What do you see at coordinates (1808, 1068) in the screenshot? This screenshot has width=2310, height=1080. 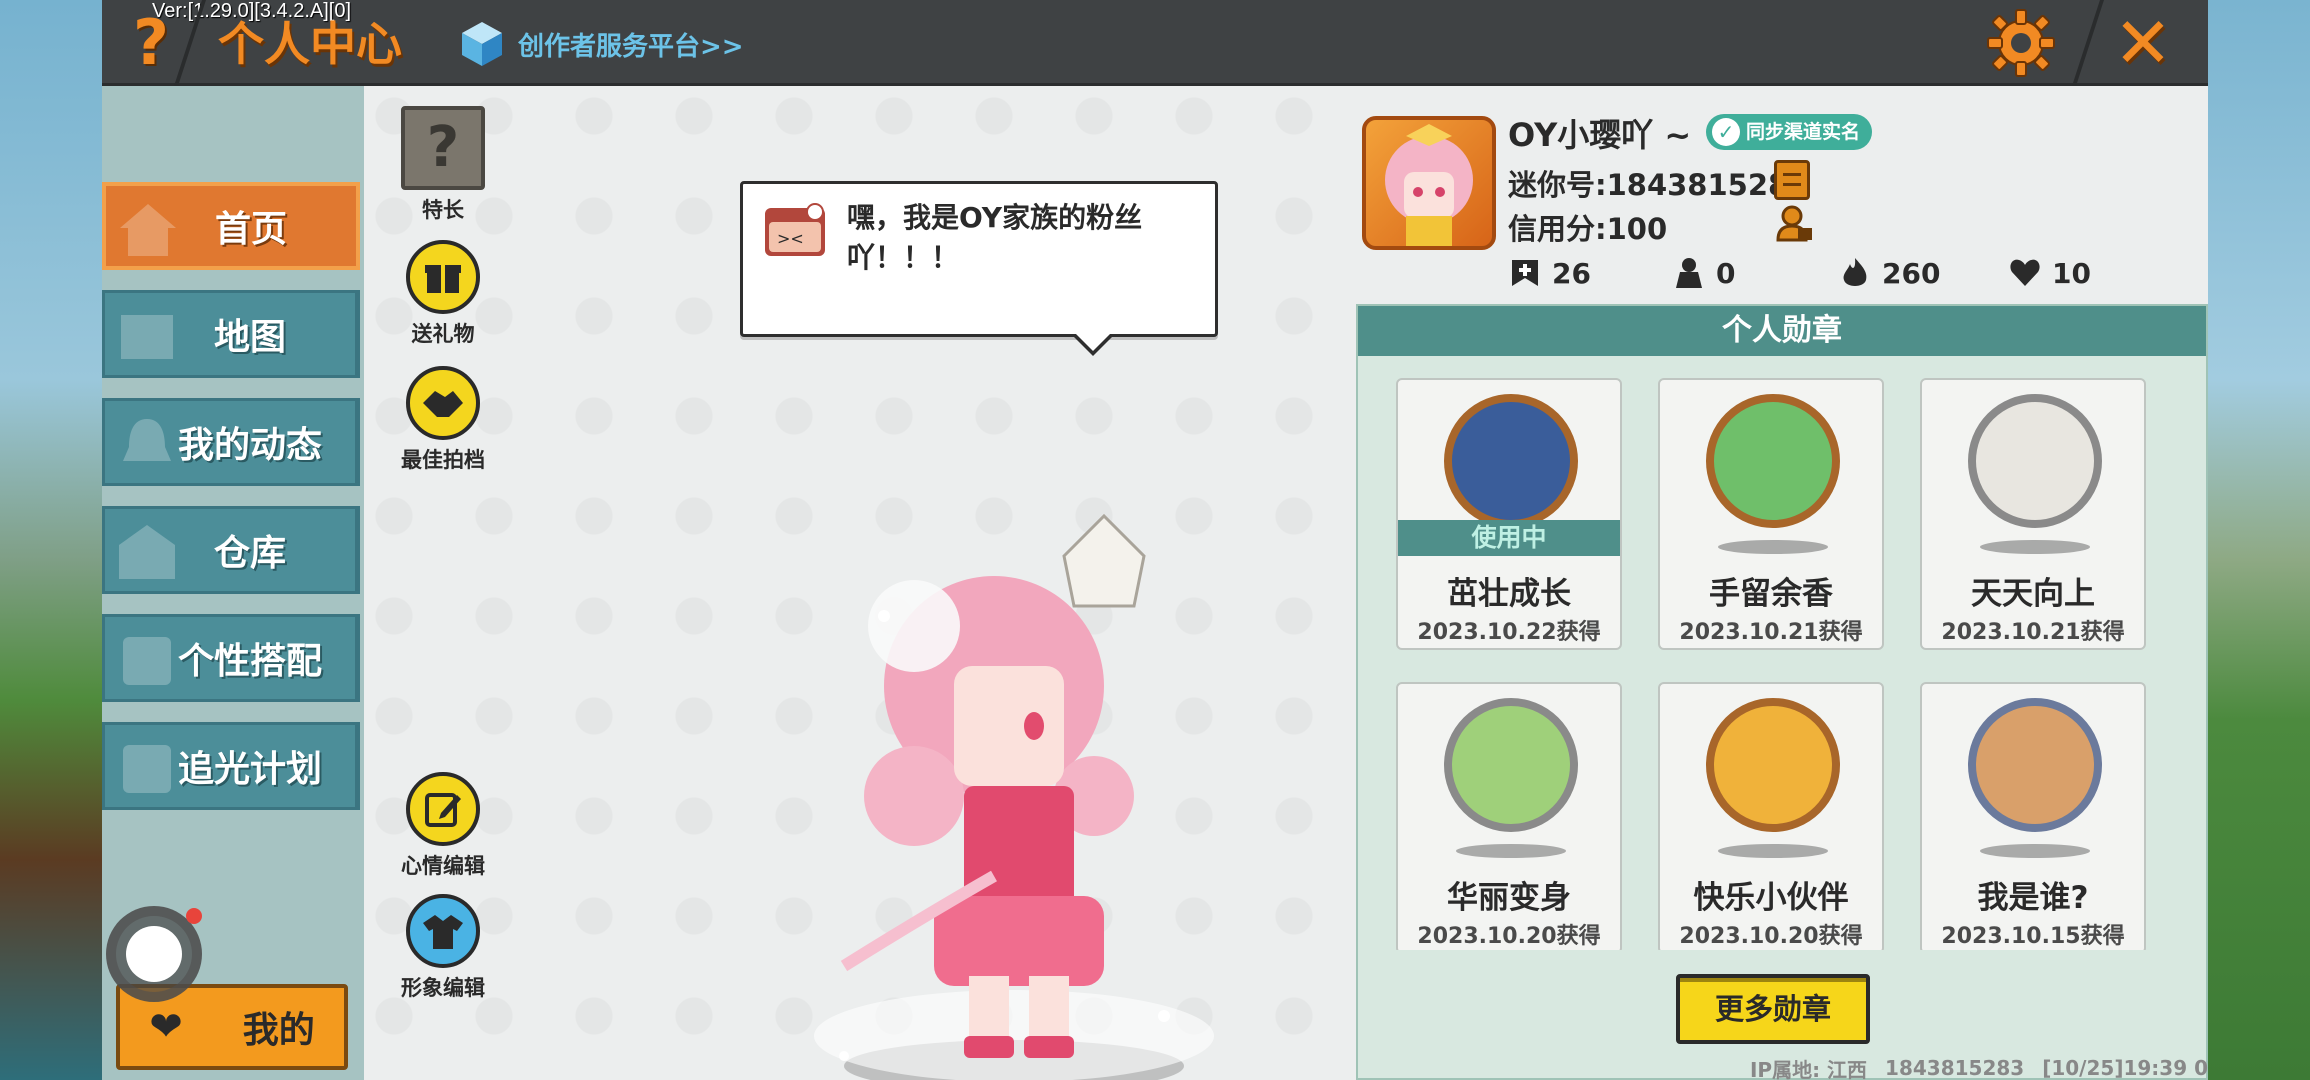 I see `ip-location: IP属地: 江西` at bounding box center [1808, 1068].